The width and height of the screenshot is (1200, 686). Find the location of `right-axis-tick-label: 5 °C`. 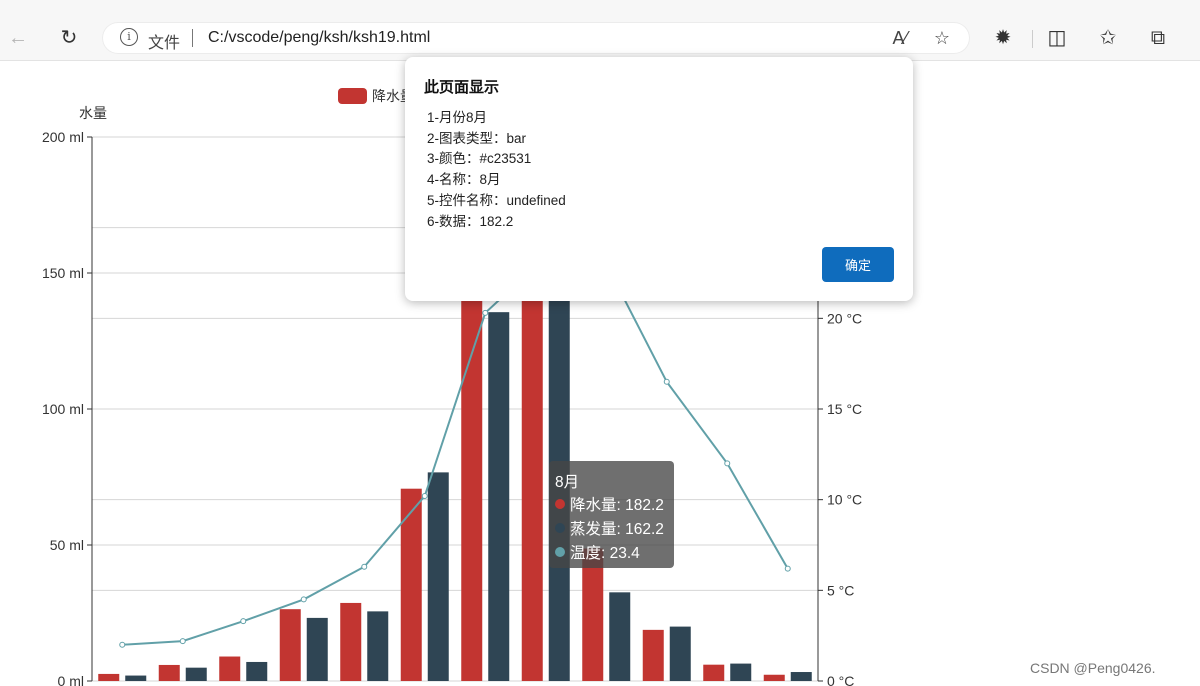

right-axis-tick-label: 5 °C is located at coordinates (840, 590).